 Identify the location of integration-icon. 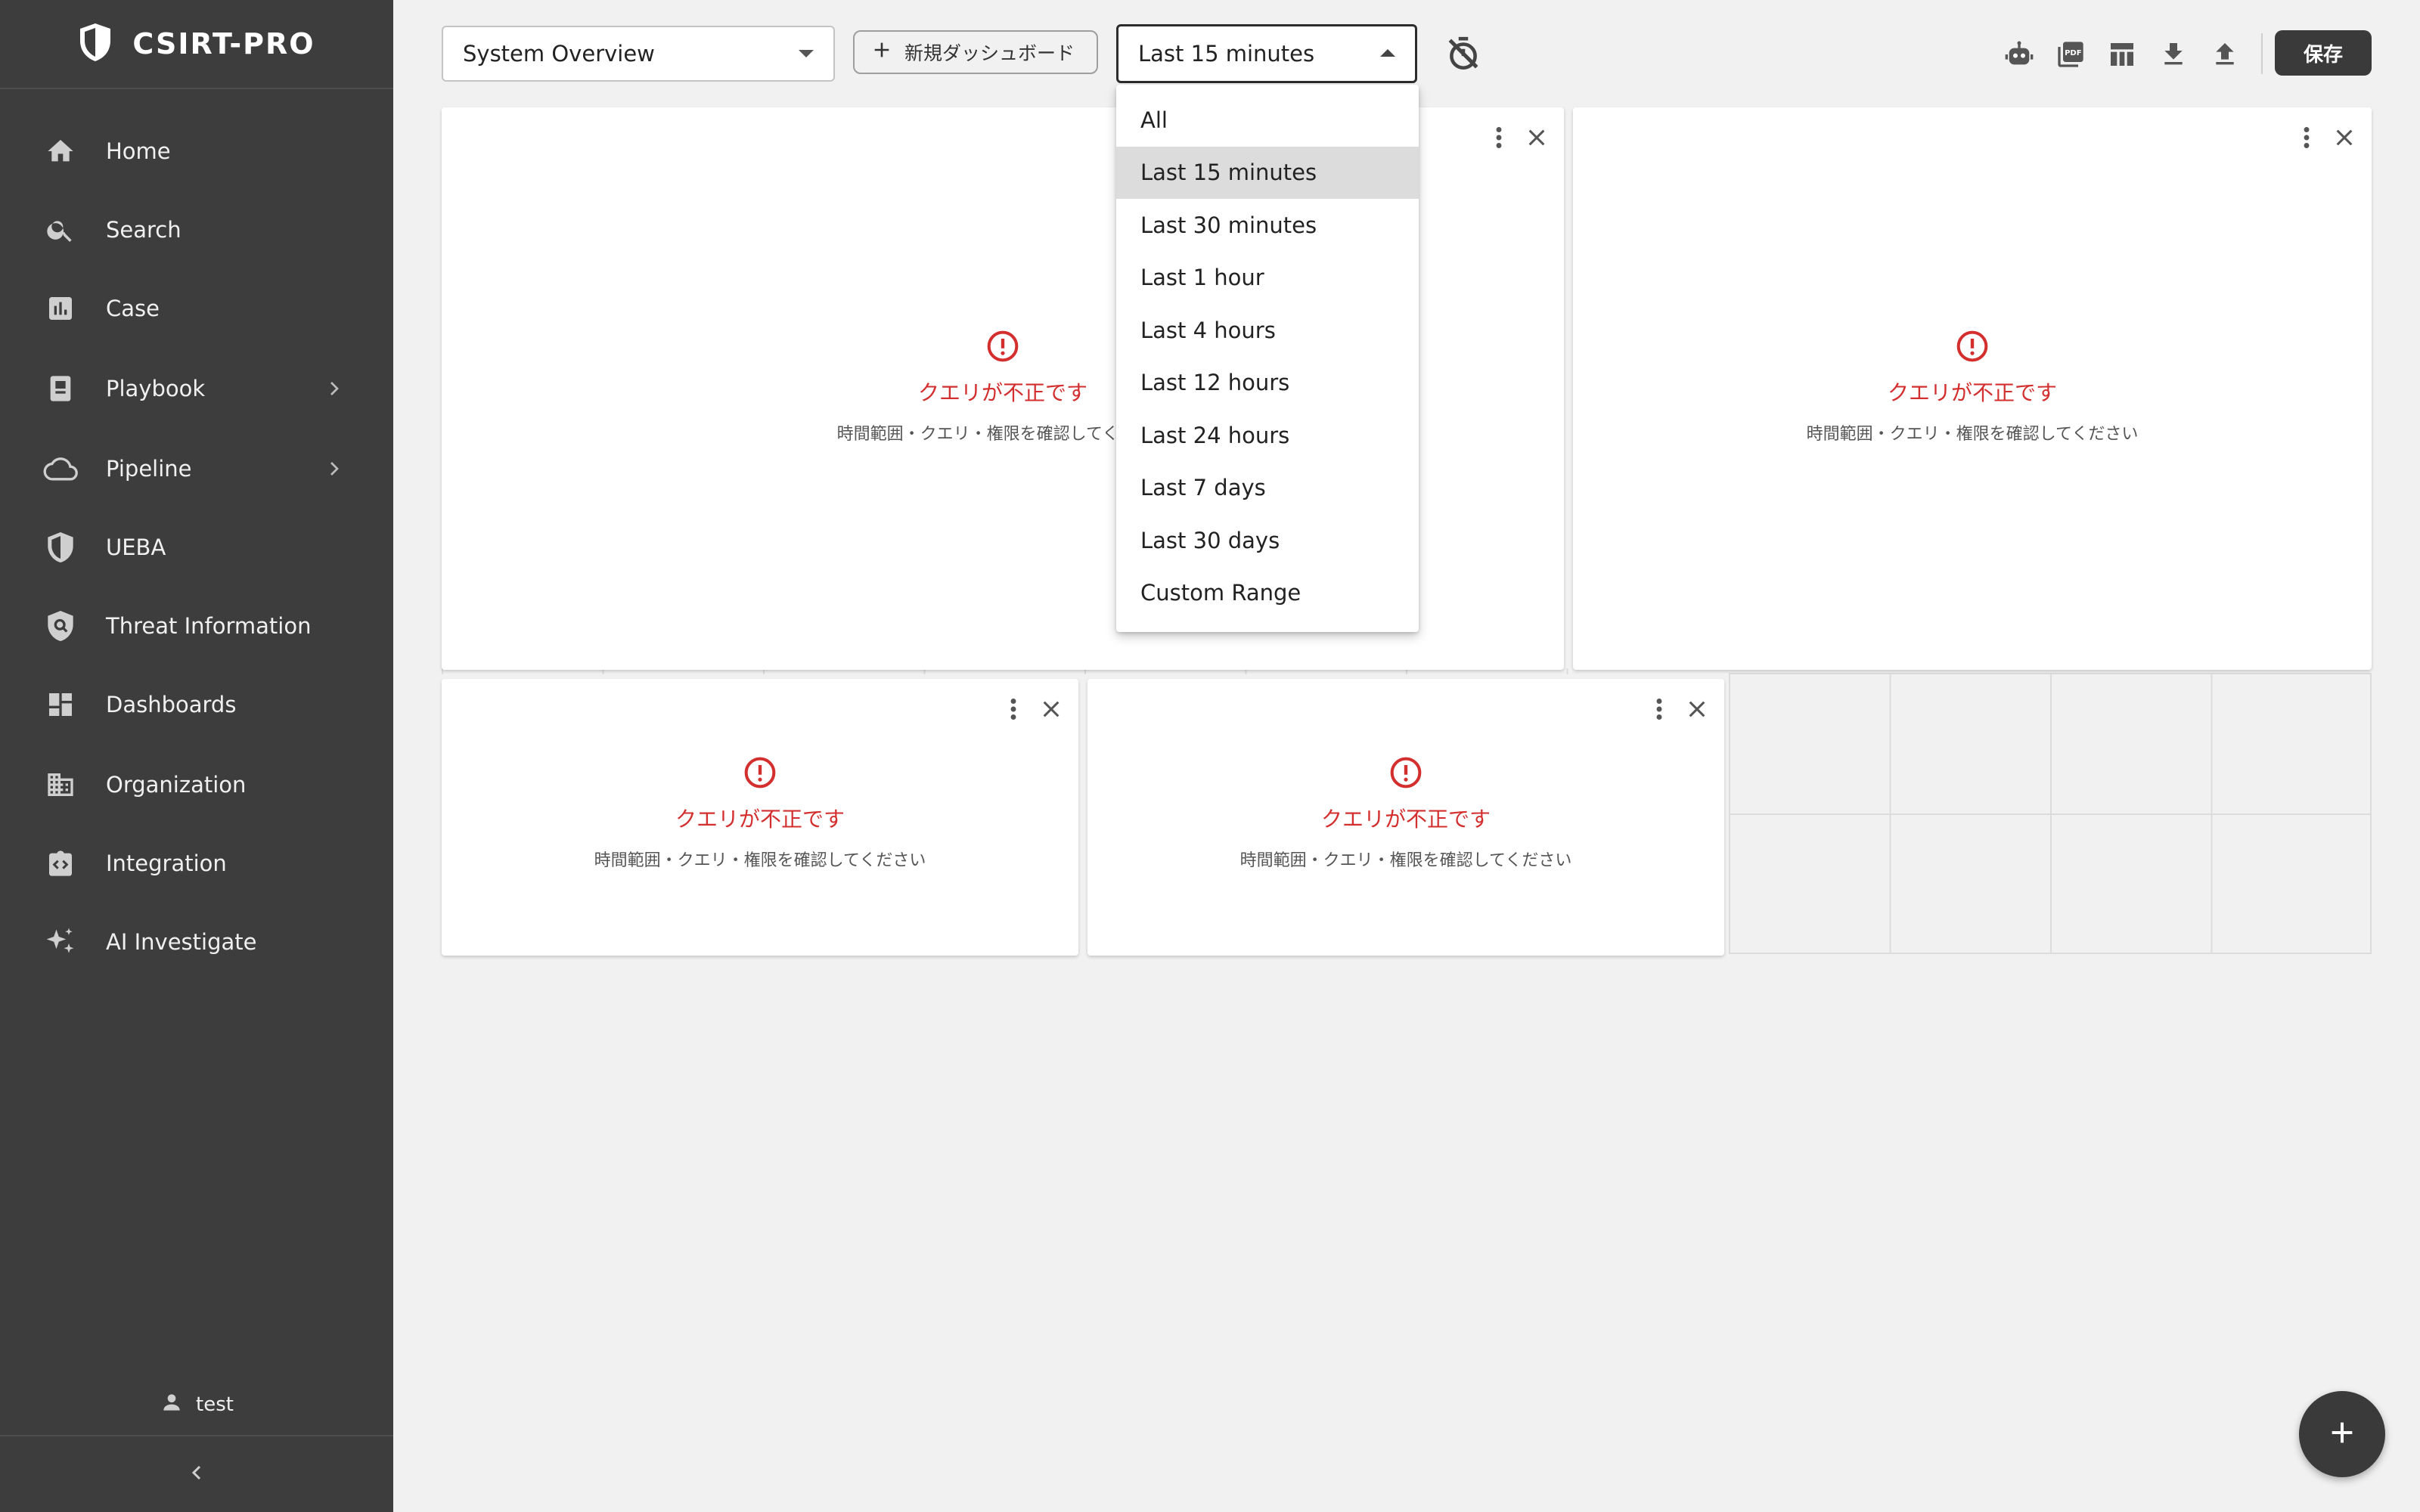
(60, 863).